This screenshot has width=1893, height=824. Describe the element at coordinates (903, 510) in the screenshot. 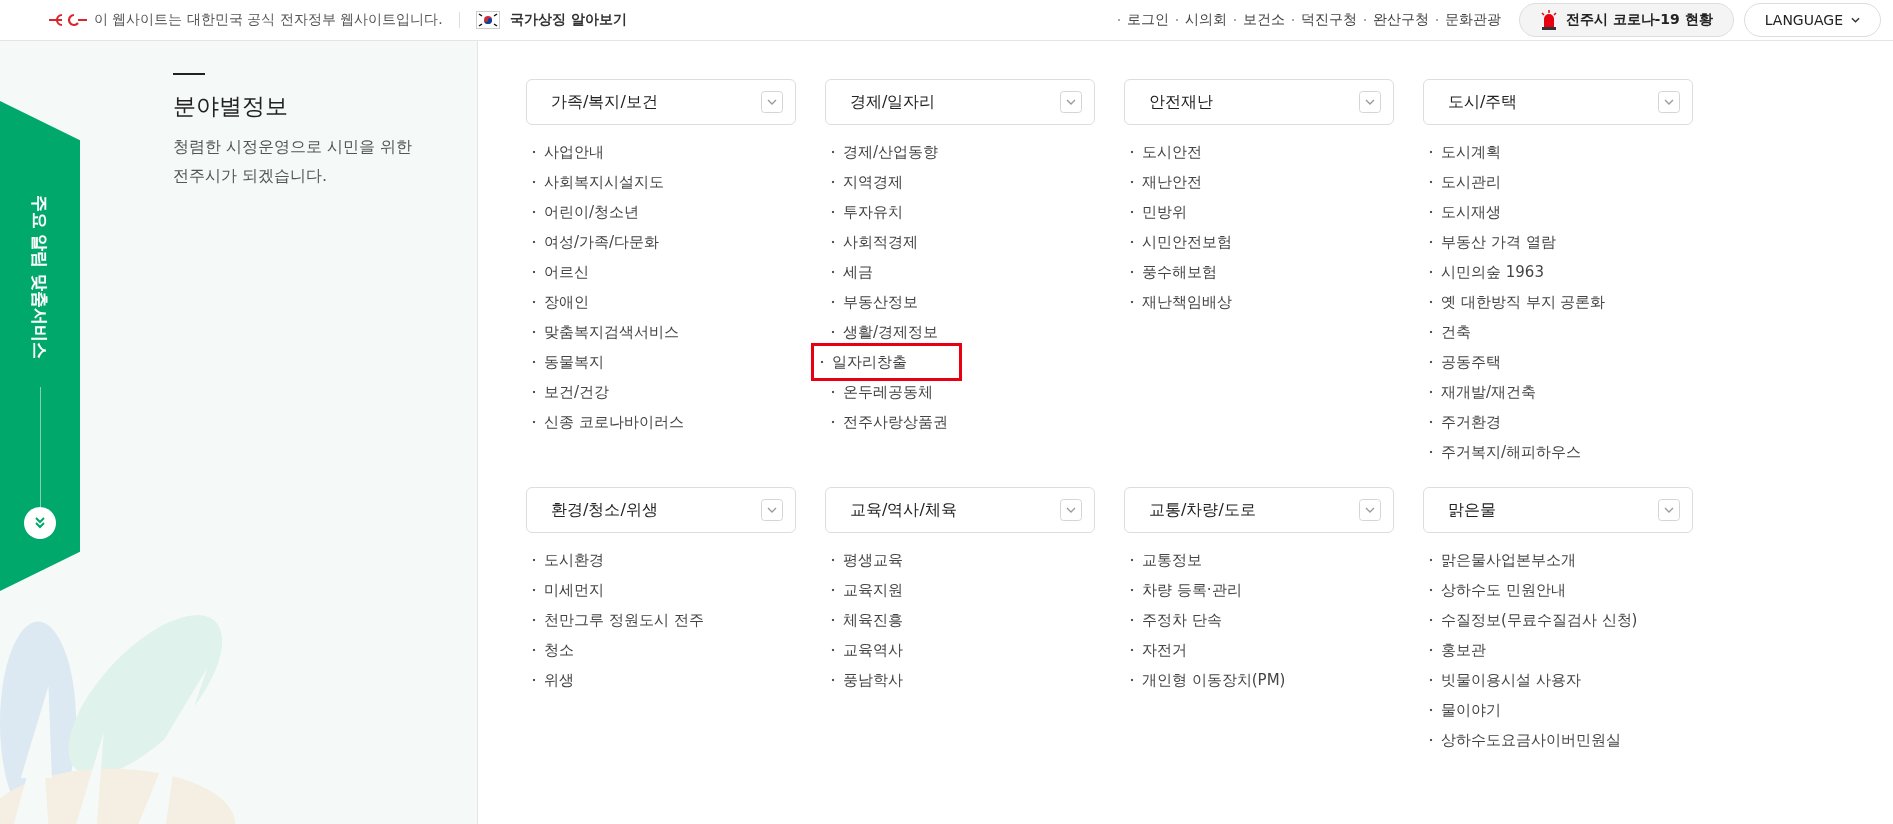

I see `category-title: 교육/역사/체육` at that location.